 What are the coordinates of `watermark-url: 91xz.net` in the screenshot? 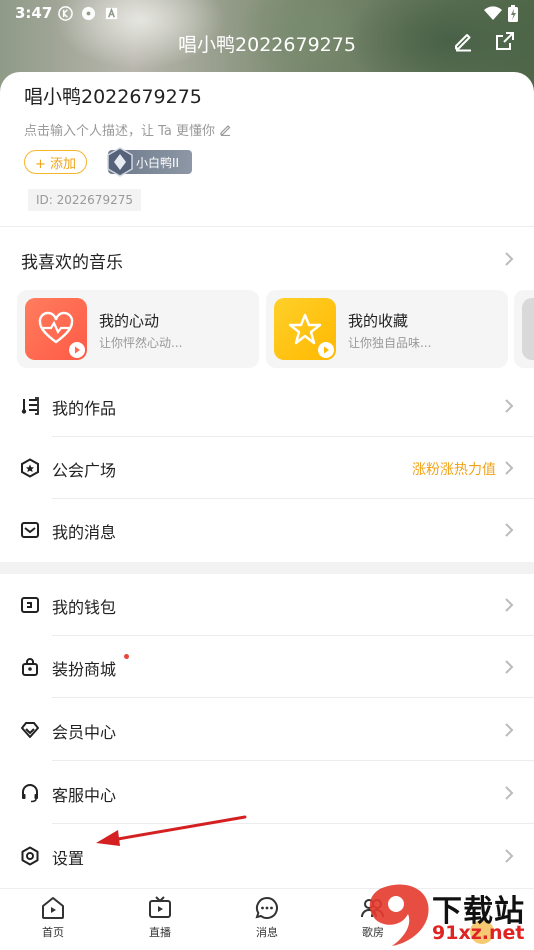 It's located at (478, 933).